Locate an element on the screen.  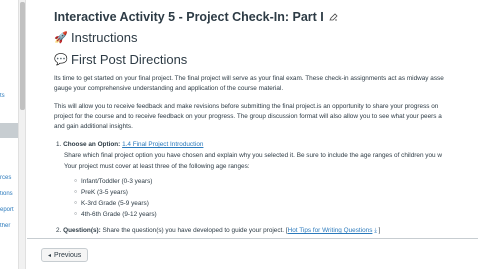
list-number: 2. is located at coordinates (59, 230).